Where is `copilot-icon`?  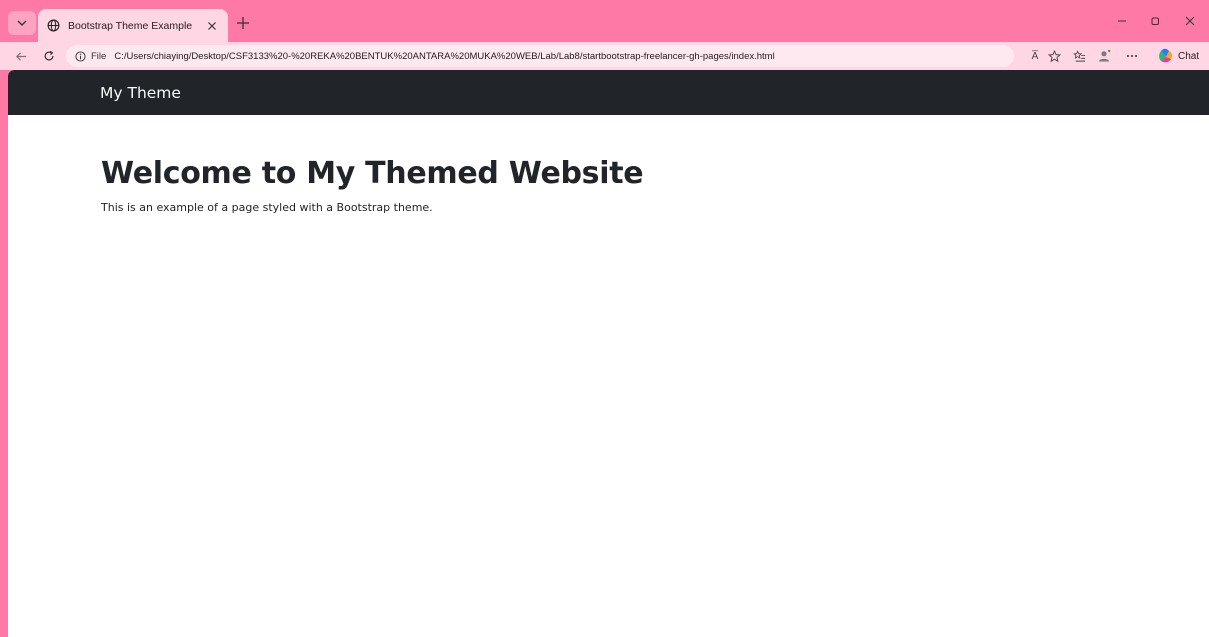 copilot-icon is located at coordinates (1166, 55).